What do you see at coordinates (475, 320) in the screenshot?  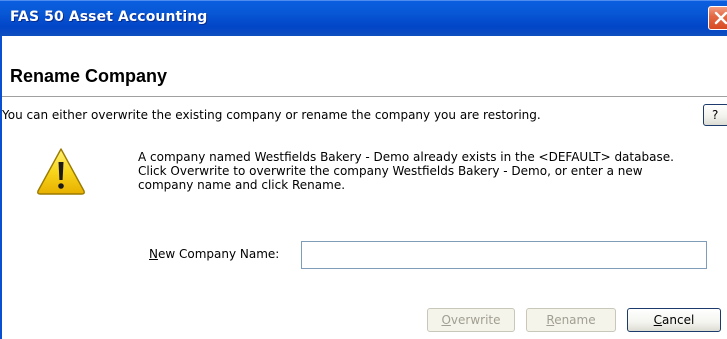 I see `overwrite-label: verwrite` at bounding box center [475, 320].